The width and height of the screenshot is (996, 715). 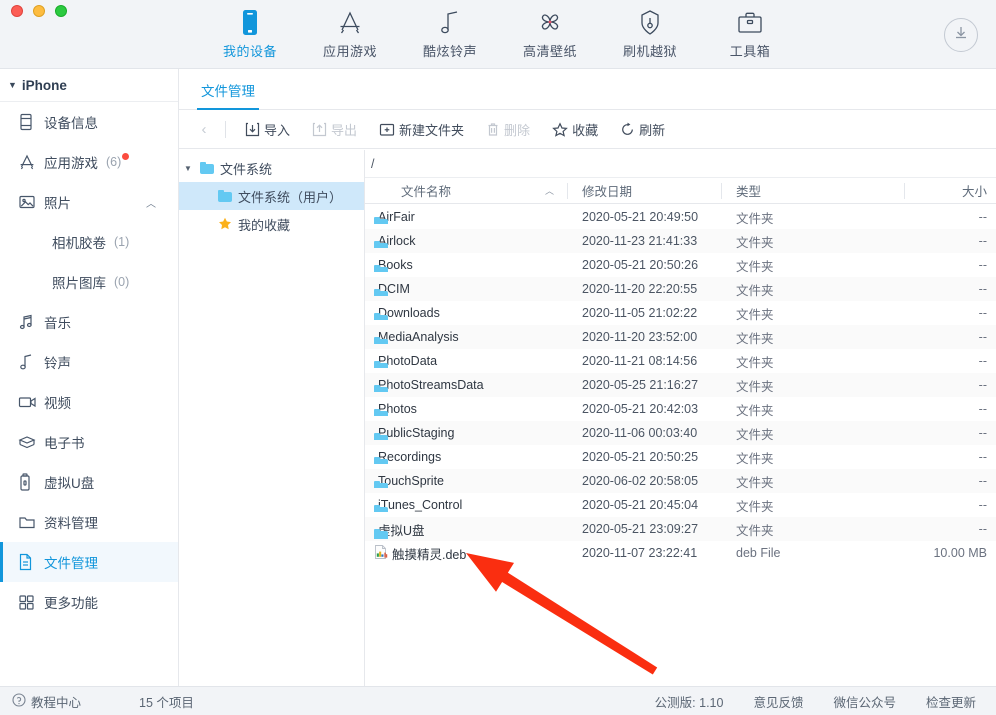 I want to click on table-row: TouchSprite 2020-06-02 20:58:05 文件夹 --, so click(x=680, y=481).